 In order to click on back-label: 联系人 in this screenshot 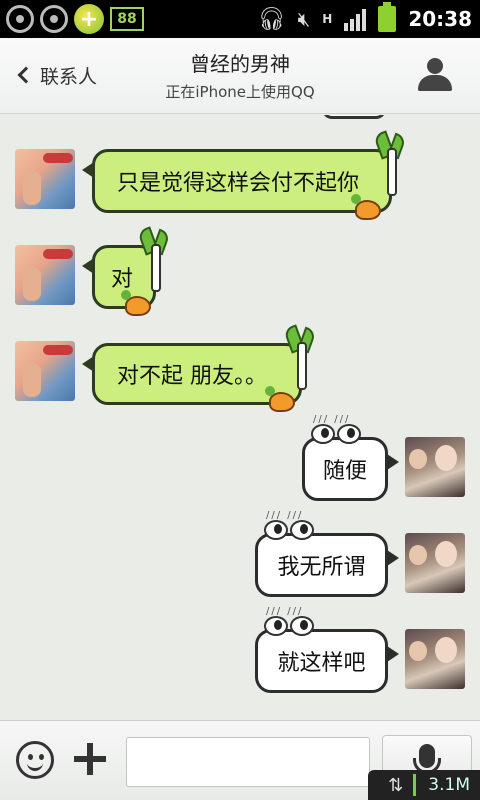, I will do `click(69, 76)`.